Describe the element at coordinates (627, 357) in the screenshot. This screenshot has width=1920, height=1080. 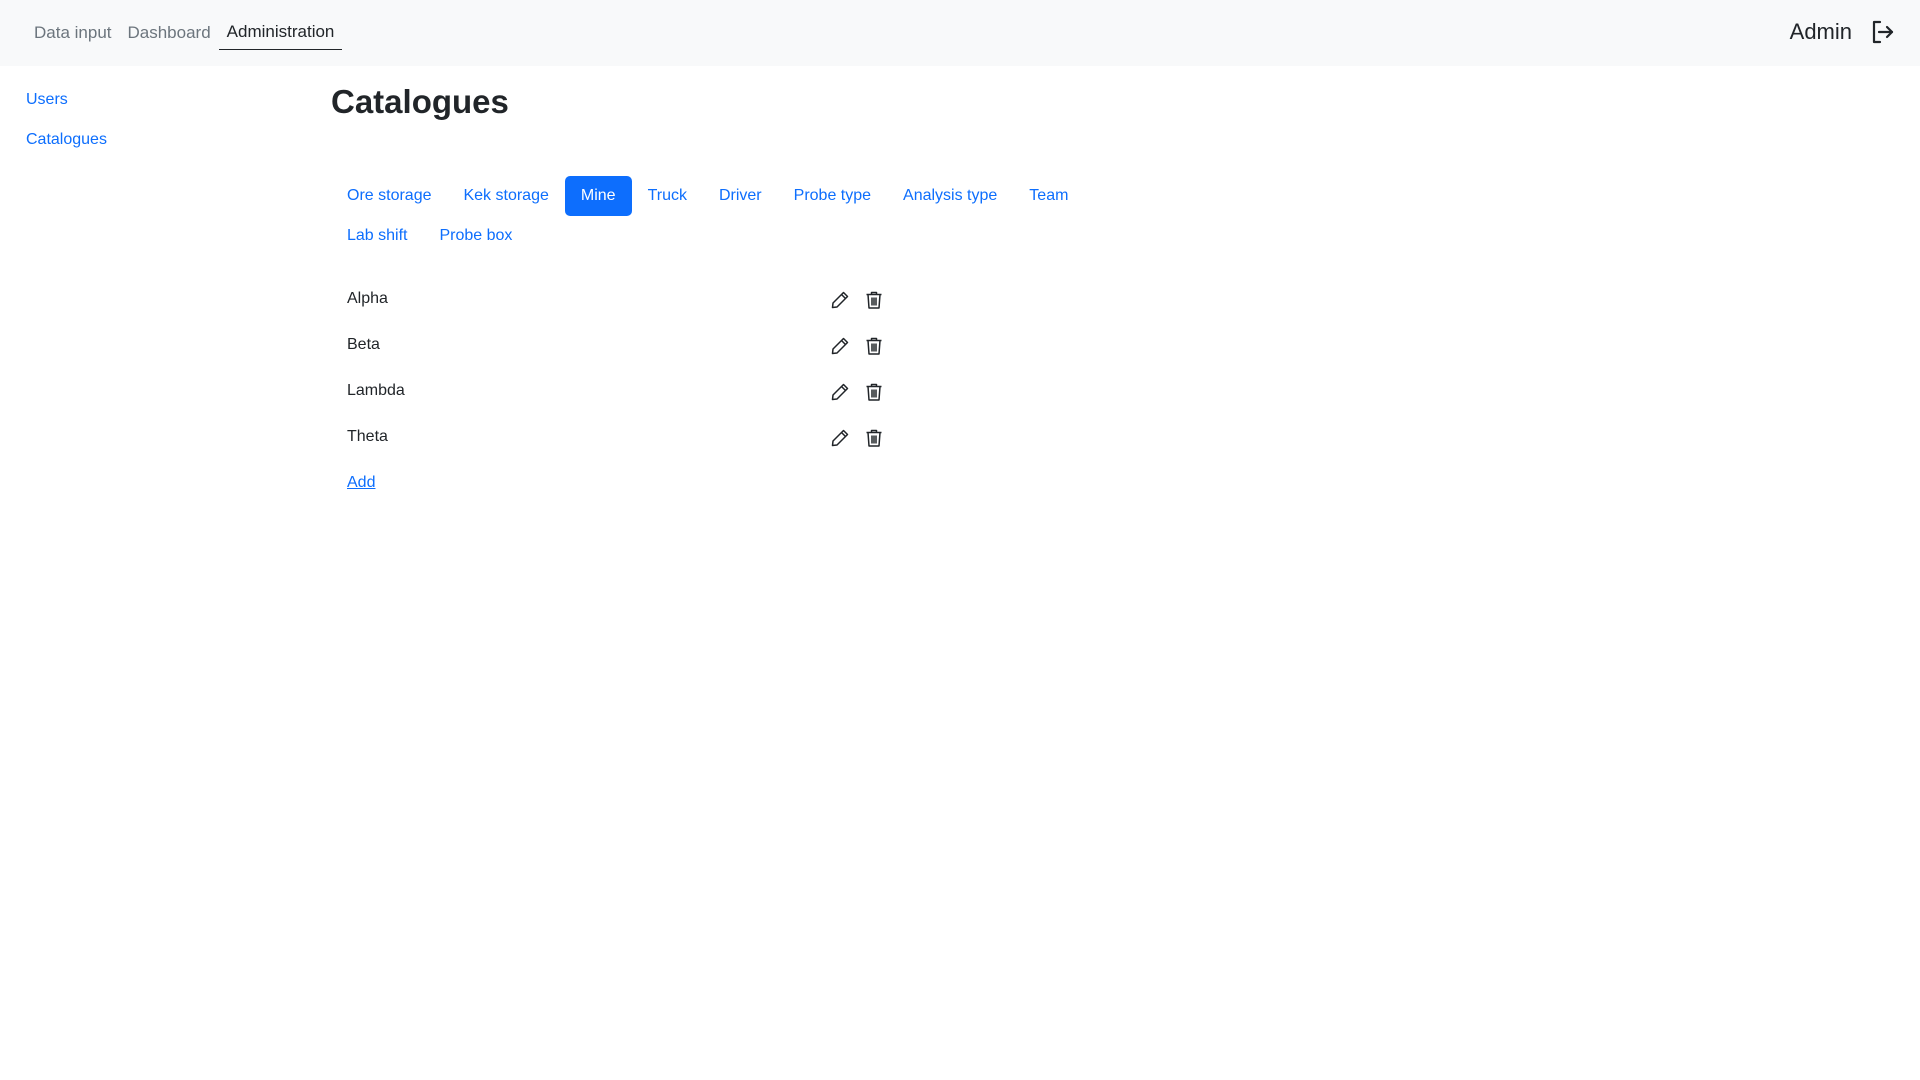
I see `list-item: Beta` at that location.